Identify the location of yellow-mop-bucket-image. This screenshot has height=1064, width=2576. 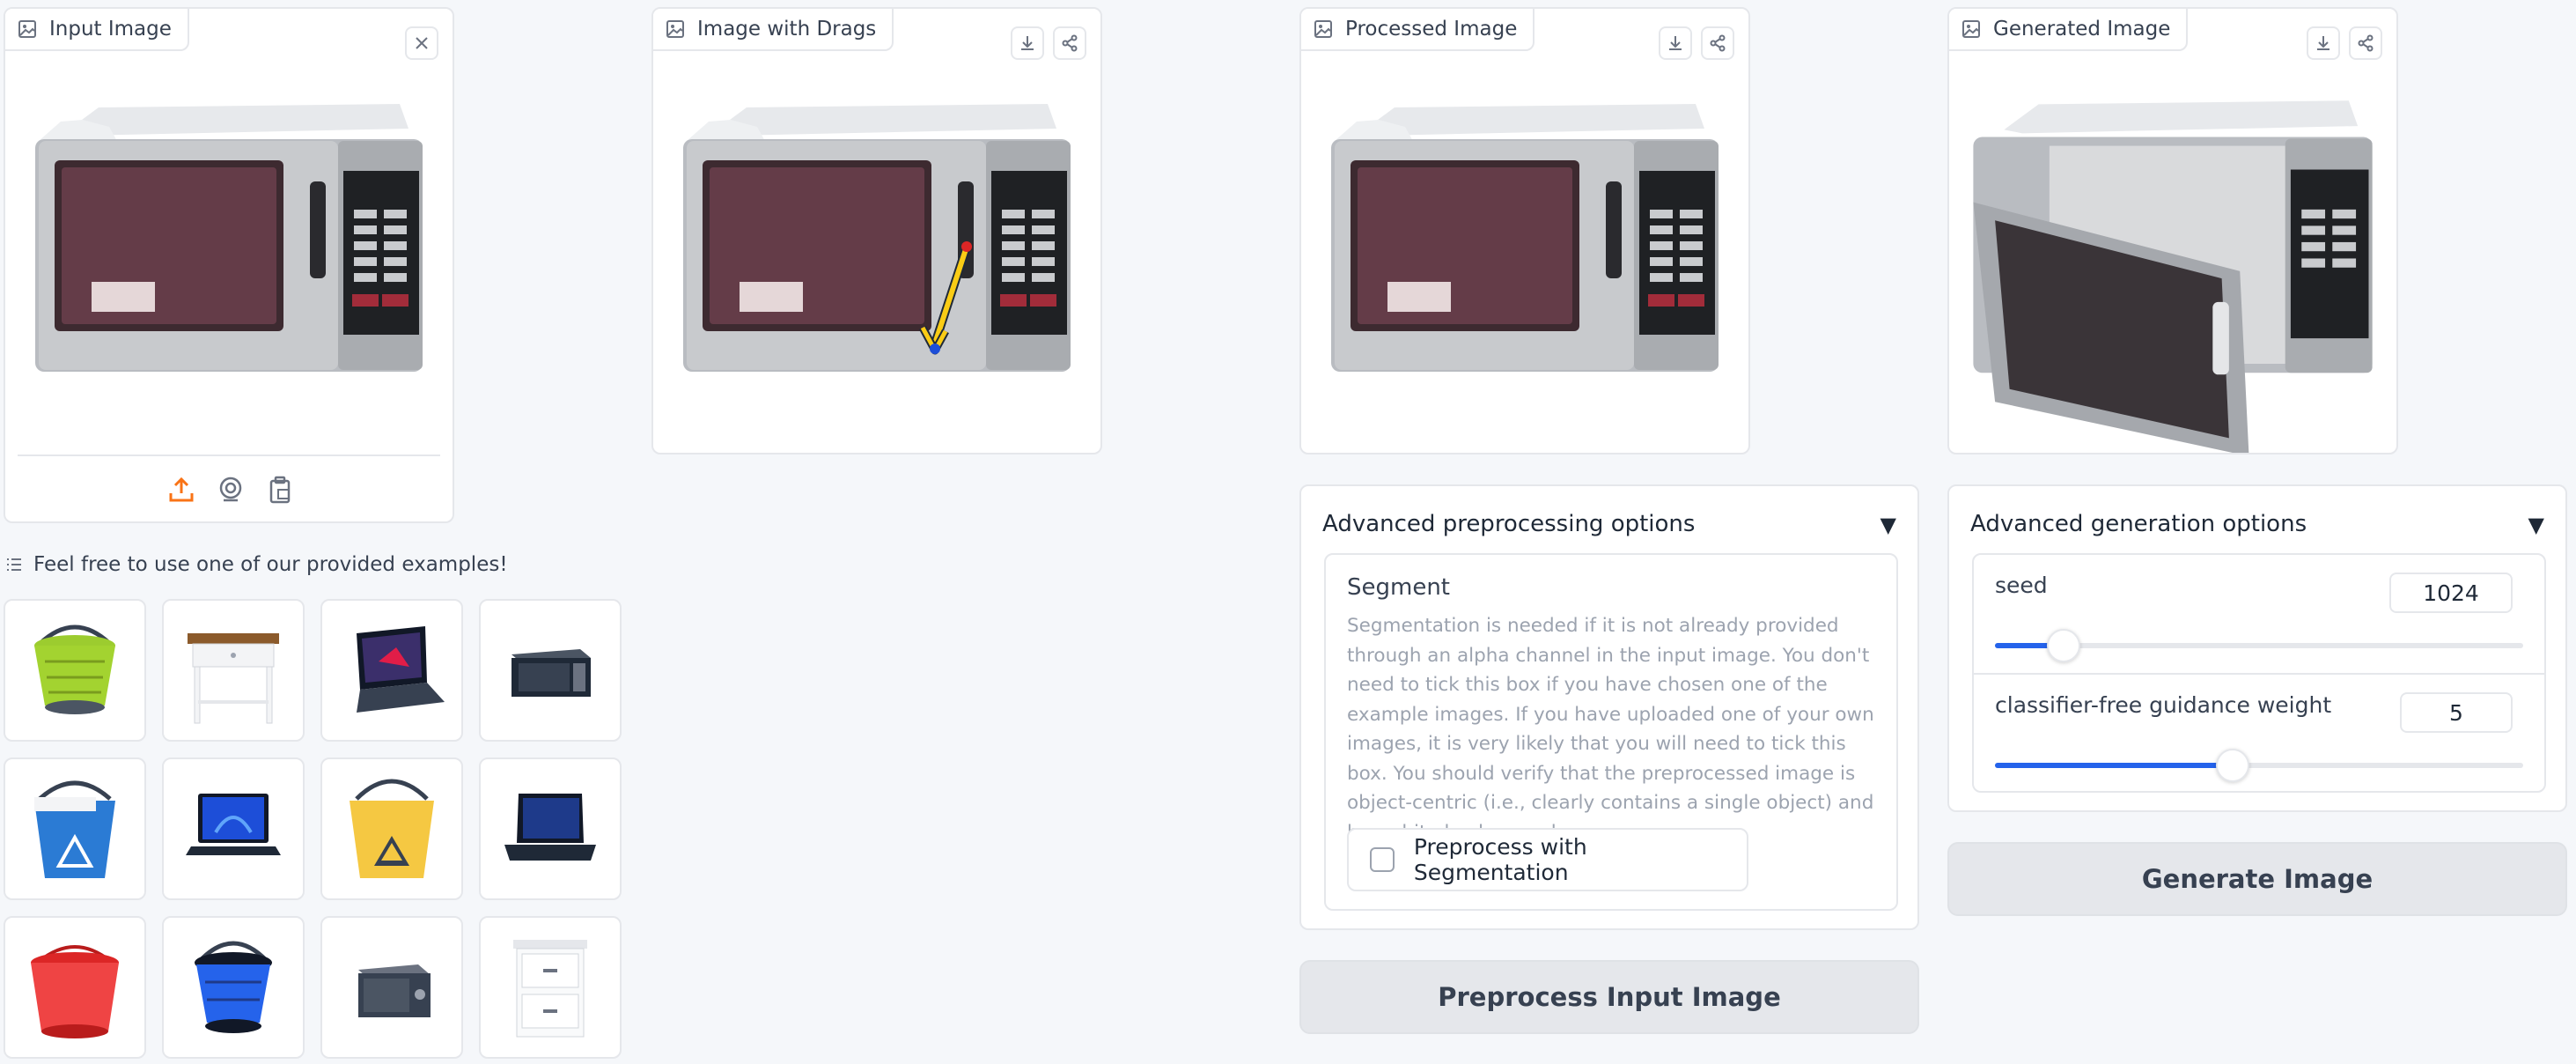
(392, 828).